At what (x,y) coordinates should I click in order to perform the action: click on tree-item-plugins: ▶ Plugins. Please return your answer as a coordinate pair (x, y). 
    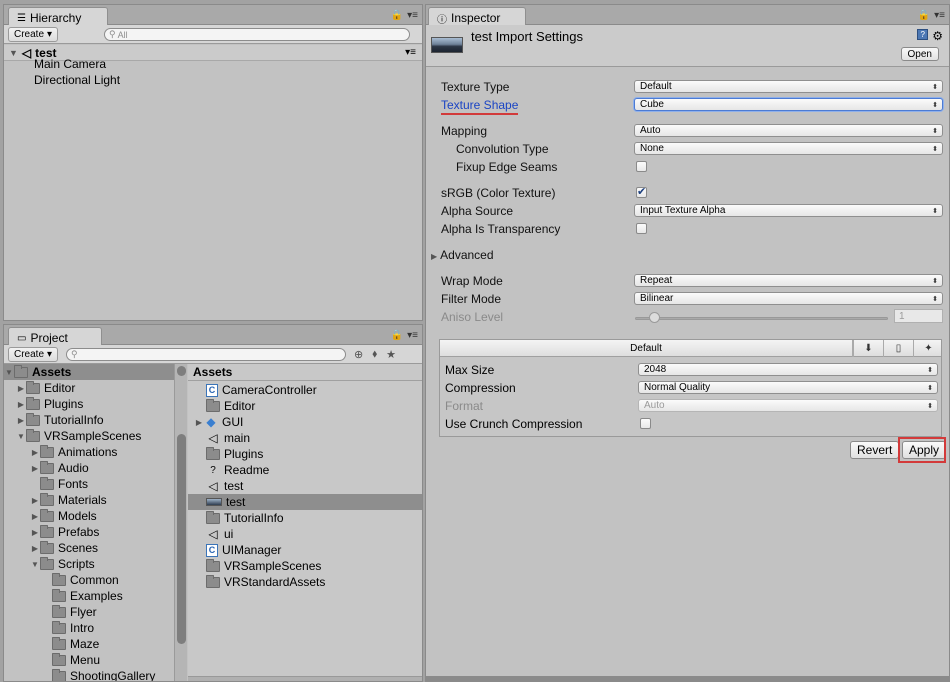
    Looking at the image, I should click on (89, 404).